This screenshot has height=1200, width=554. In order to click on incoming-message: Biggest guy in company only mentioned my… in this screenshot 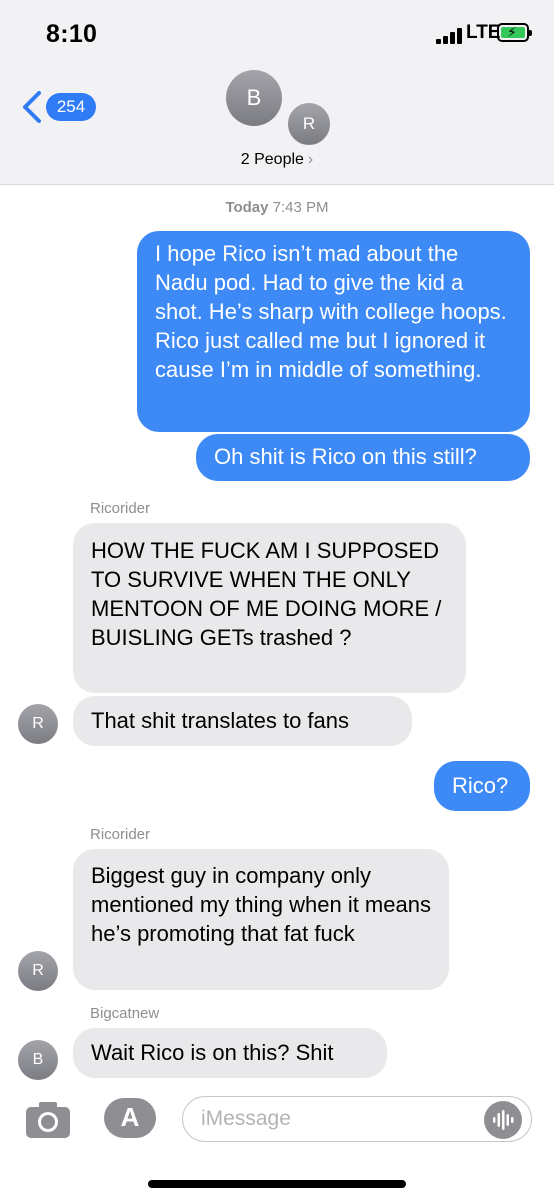, I will do `click(261, 919)`.